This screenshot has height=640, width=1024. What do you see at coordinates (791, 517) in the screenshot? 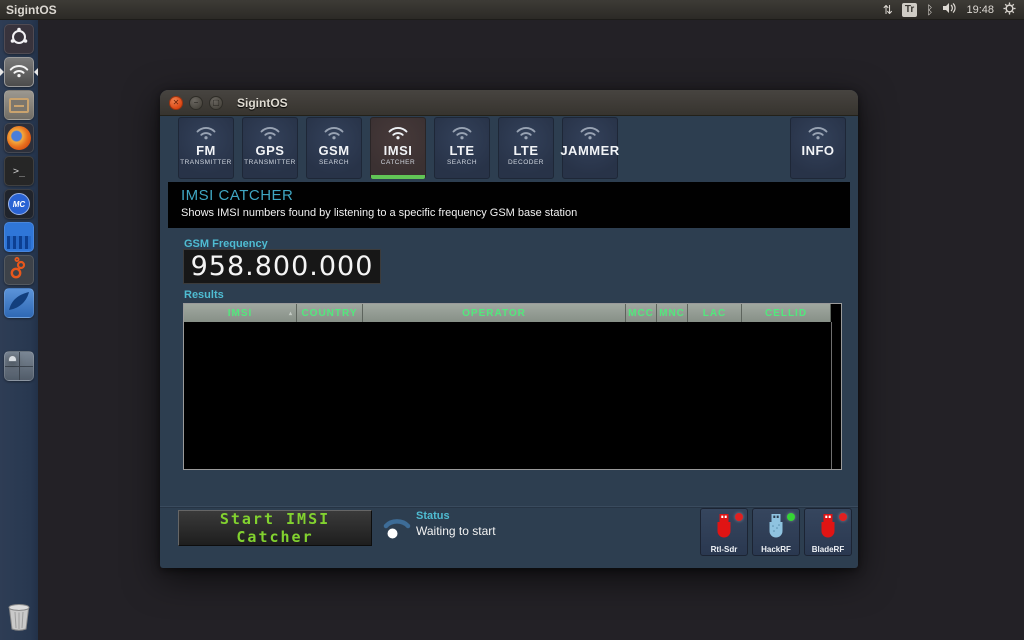
I see `device-led-hackrf` at bounding box center [791, 517].